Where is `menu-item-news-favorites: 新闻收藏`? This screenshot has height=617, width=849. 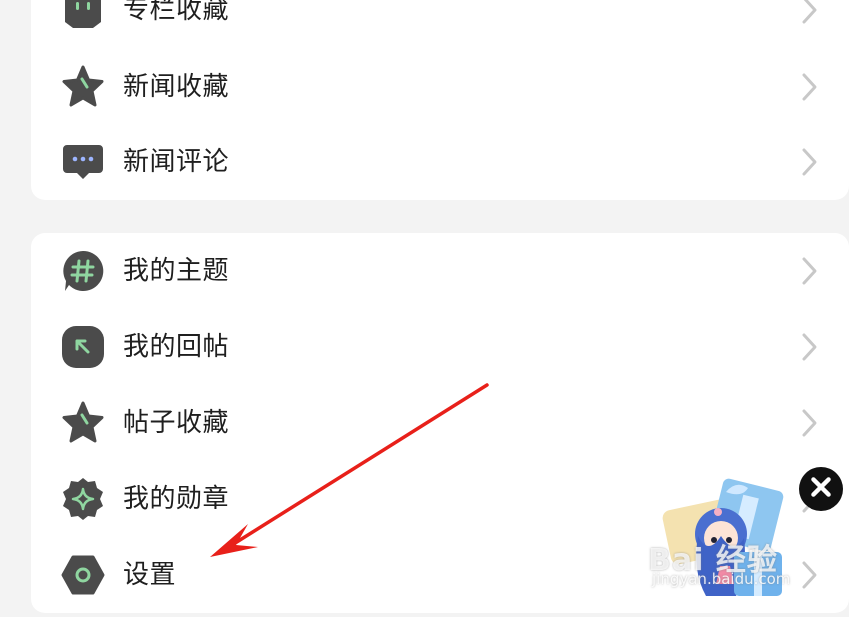
menu-item-news-favorites: 新闻收藏 is located at coordinates (440, 87).